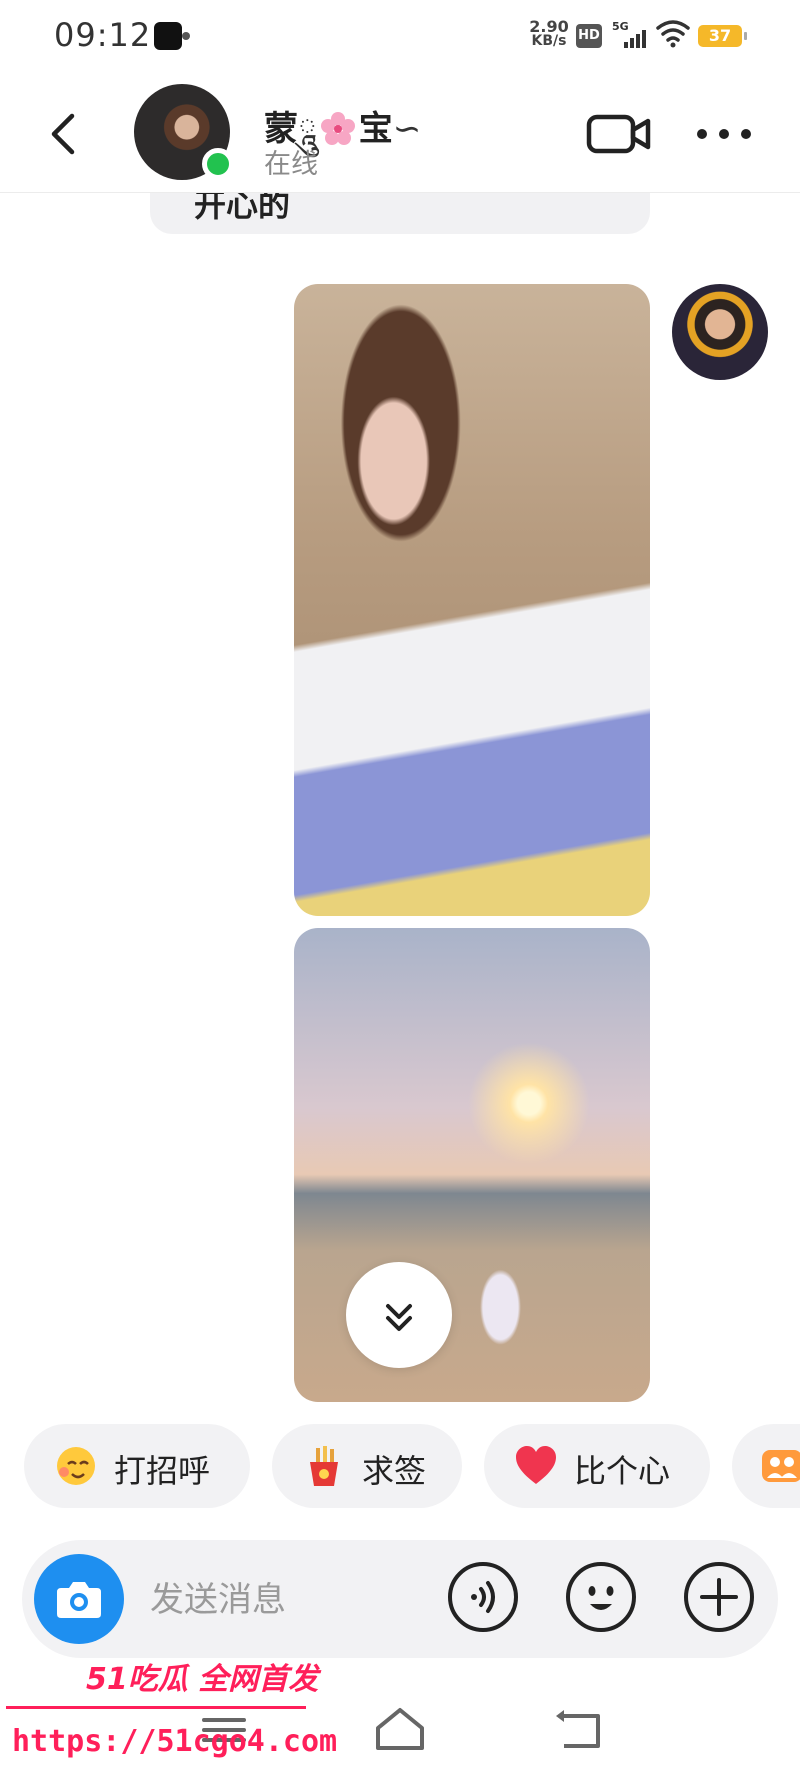 The width and height of the screenshot is (800, 1778). I want to click on quick-reply-fortune: 求签, so click(367, 1466).